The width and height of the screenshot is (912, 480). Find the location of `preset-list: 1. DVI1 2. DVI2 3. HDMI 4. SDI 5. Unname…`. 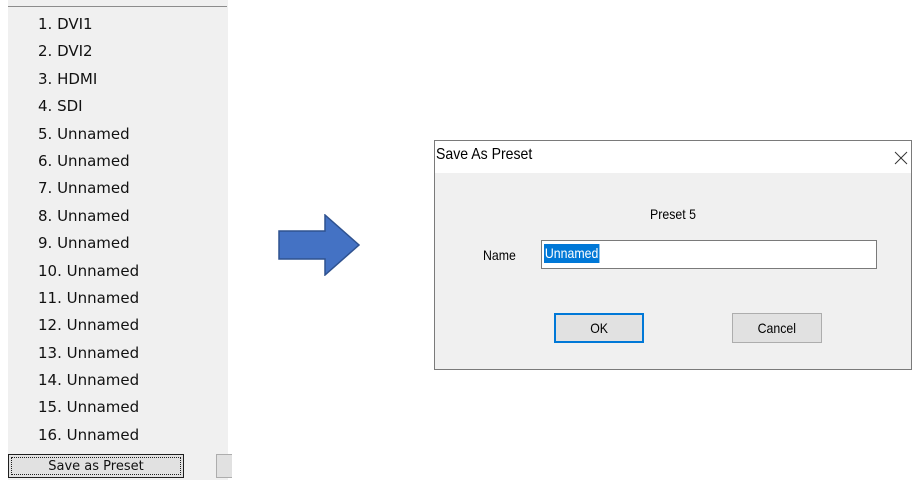

preset-list: 1. DVI1 2. DVI2 3. HDMI 4. SDI 5. Unname… is located at coordinates (73, 231).